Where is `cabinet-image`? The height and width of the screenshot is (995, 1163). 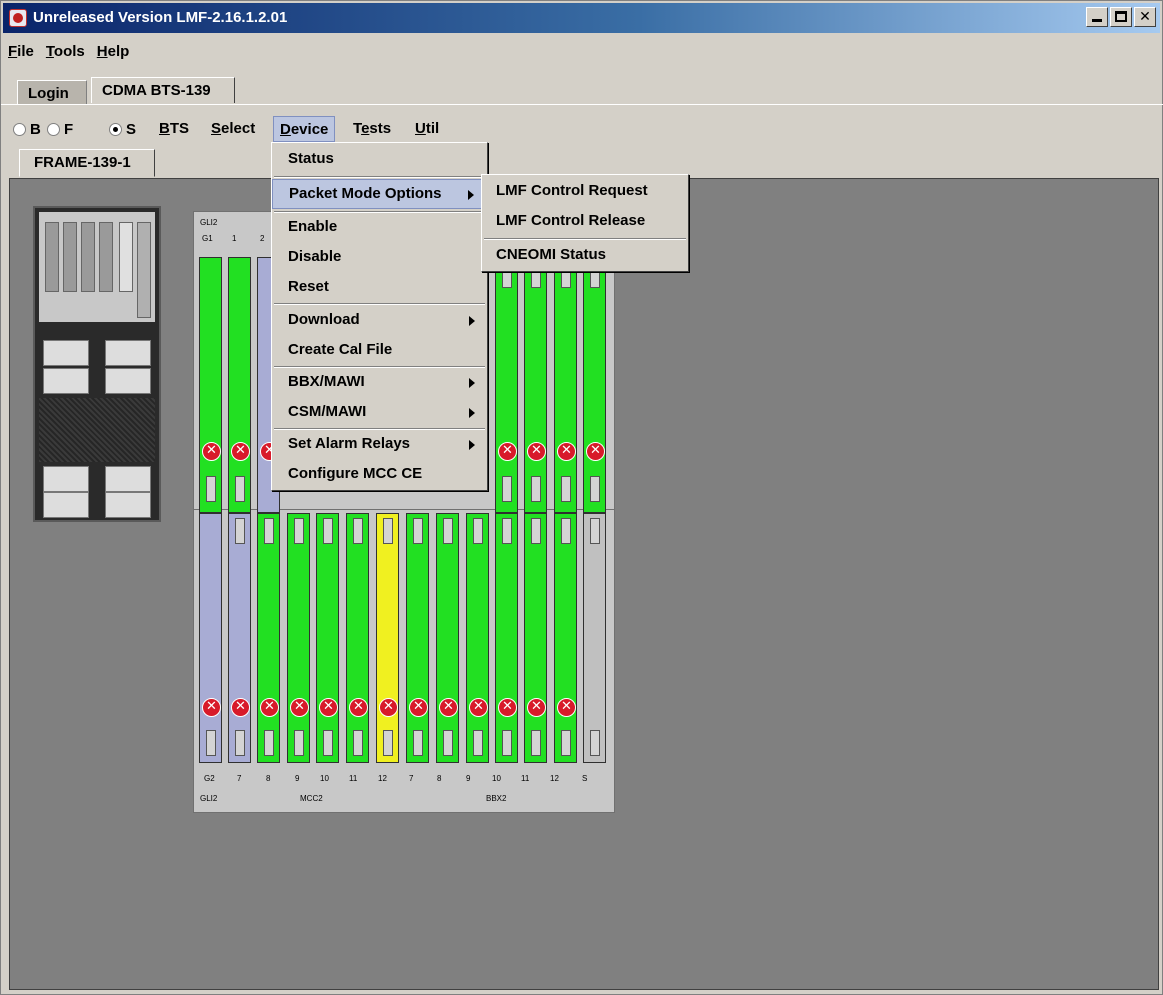
cabinet-image is located at coordinates (97, 364).